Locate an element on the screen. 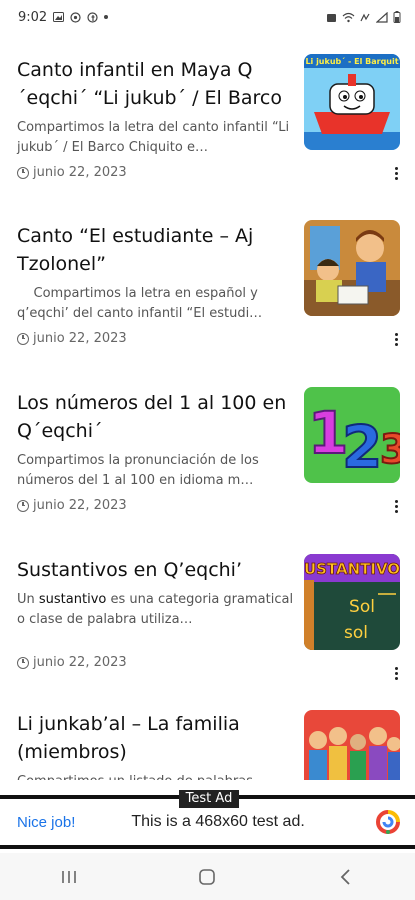 The image size is (415, 900). svg-text: sol is located at coordinates (356, 633).